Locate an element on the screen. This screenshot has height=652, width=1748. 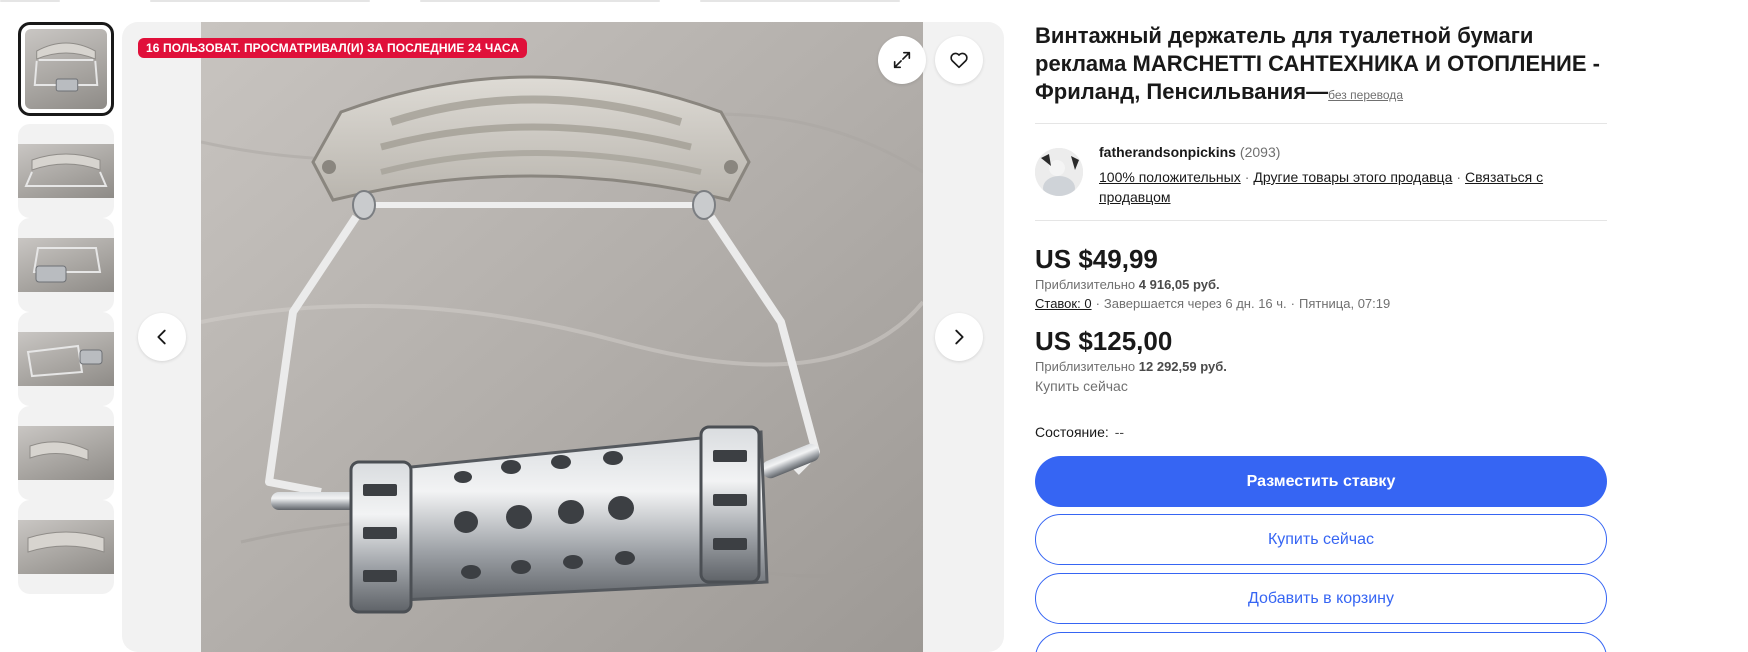
divider is located at coordinates (1321, 220).